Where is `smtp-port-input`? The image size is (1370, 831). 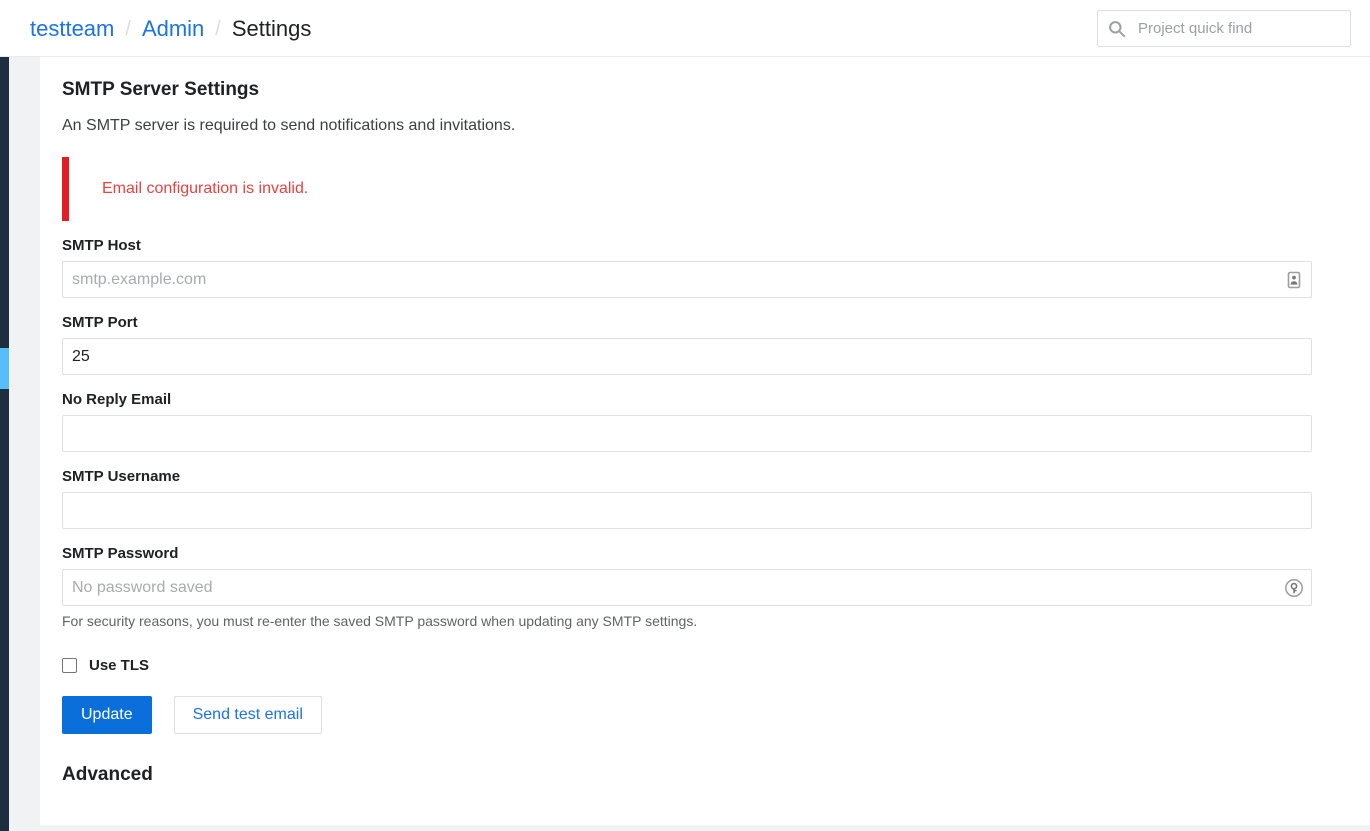 smtp-port-input is located at coordinates (687, 356).